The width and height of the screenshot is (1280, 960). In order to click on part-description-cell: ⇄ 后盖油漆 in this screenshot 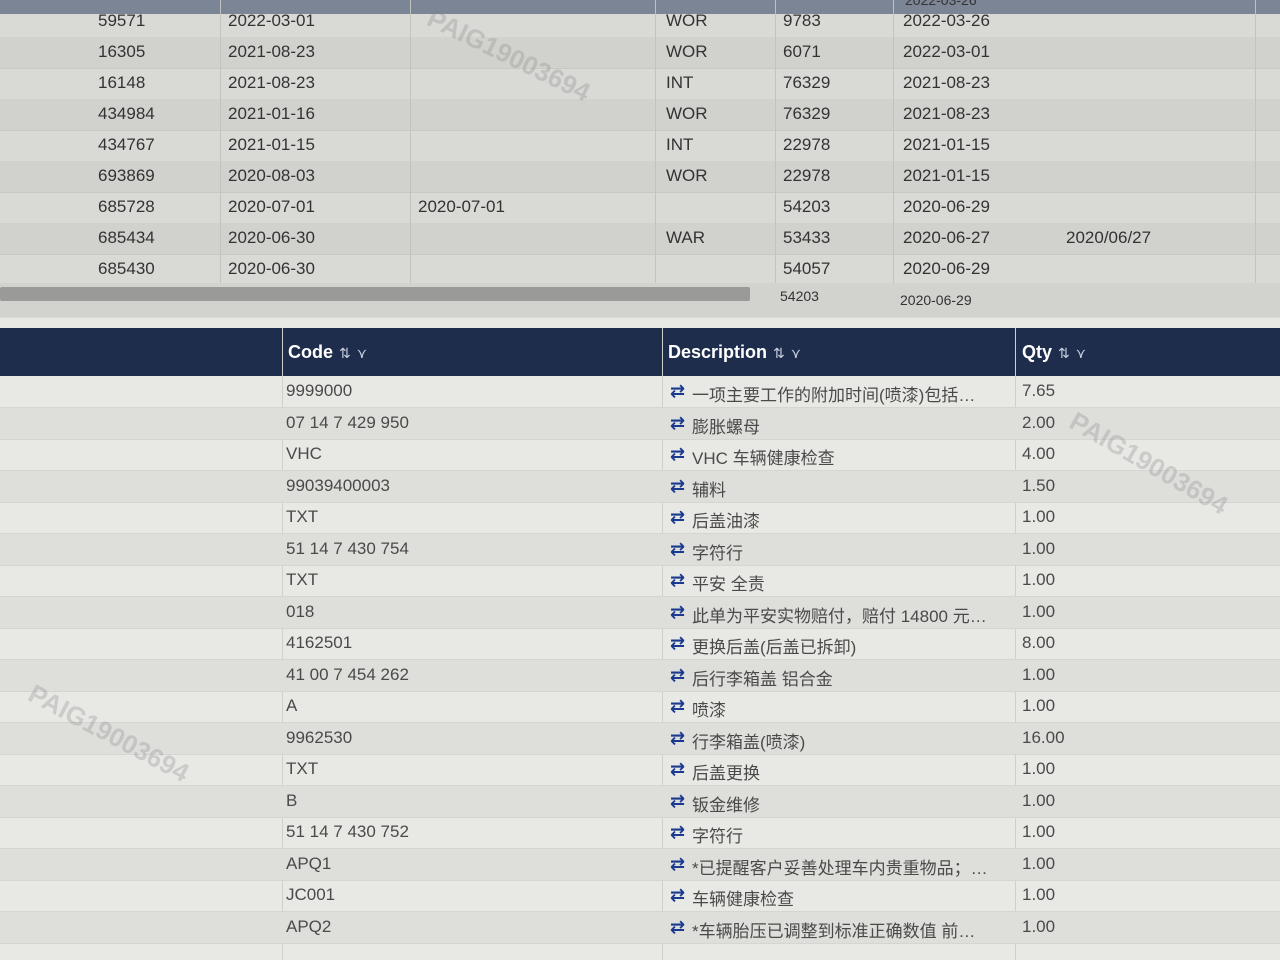, I will do `click(715, 519)`.